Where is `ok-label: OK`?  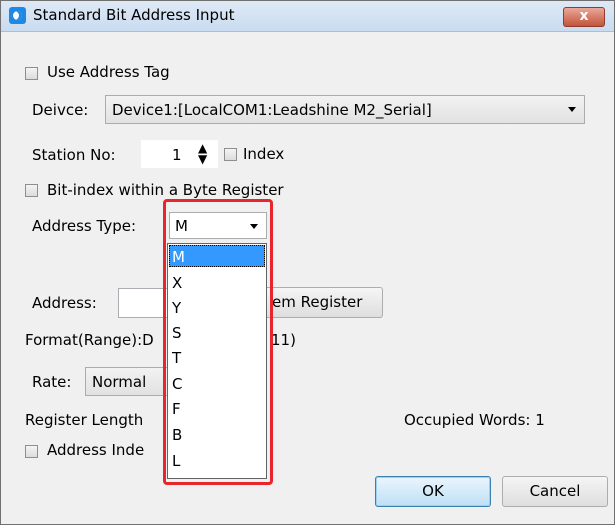 ok-label: OK is located at coordinates (433, 491).